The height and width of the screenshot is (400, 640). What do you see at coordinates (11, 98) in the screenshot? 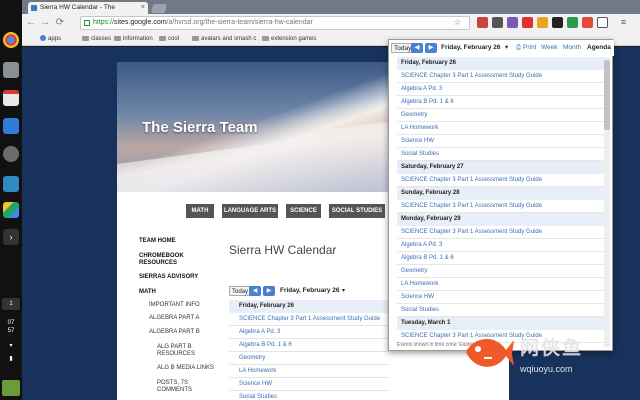
I see `gmail-icon` at bounding box center [11, 98].